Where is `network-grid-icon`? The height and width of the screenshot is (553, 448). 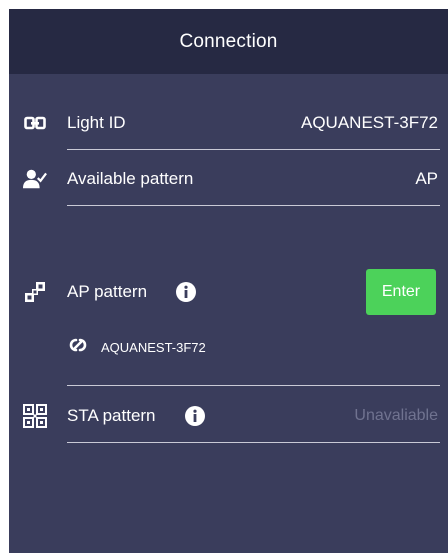
network-grid-icon is located at coordinates (35, 416).